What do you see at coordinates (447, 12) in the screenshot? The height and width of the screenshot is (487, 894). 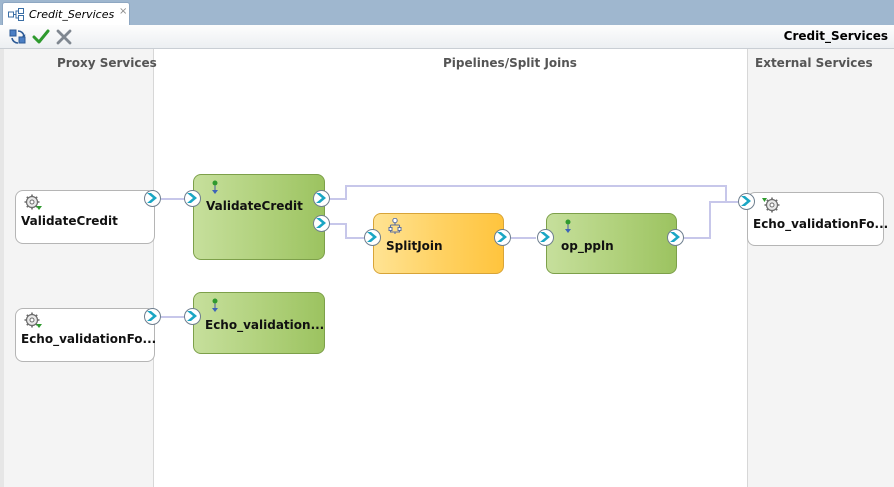 I see `tab-strip: Credit_Services ×` at bounding box center [447, 12].